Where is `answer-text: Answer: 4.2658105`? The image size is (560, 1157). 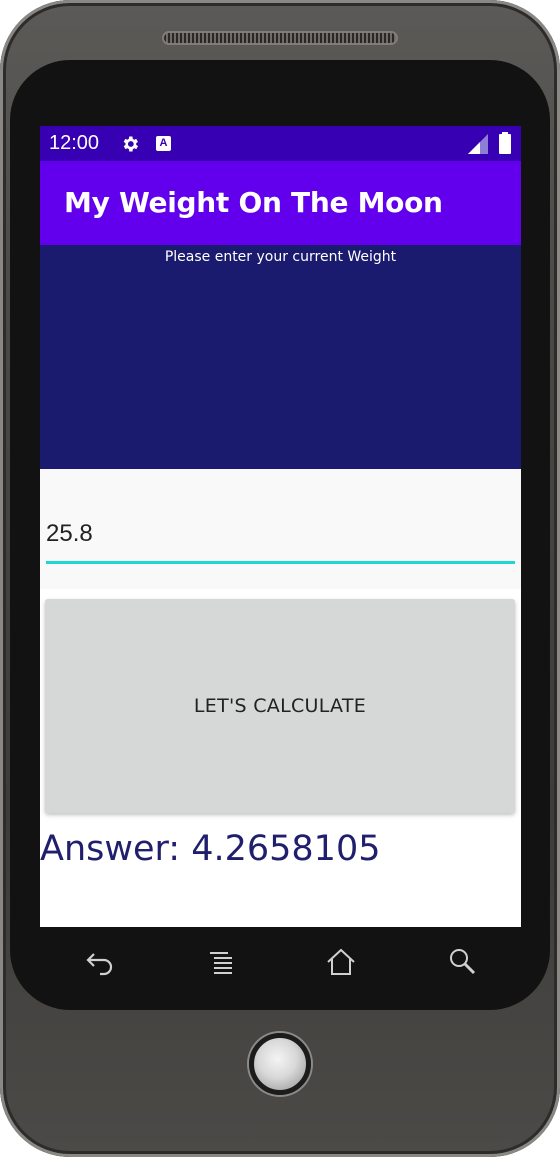 answer-text: Answer: 4.2658105 is located at coordinates (210, 849).